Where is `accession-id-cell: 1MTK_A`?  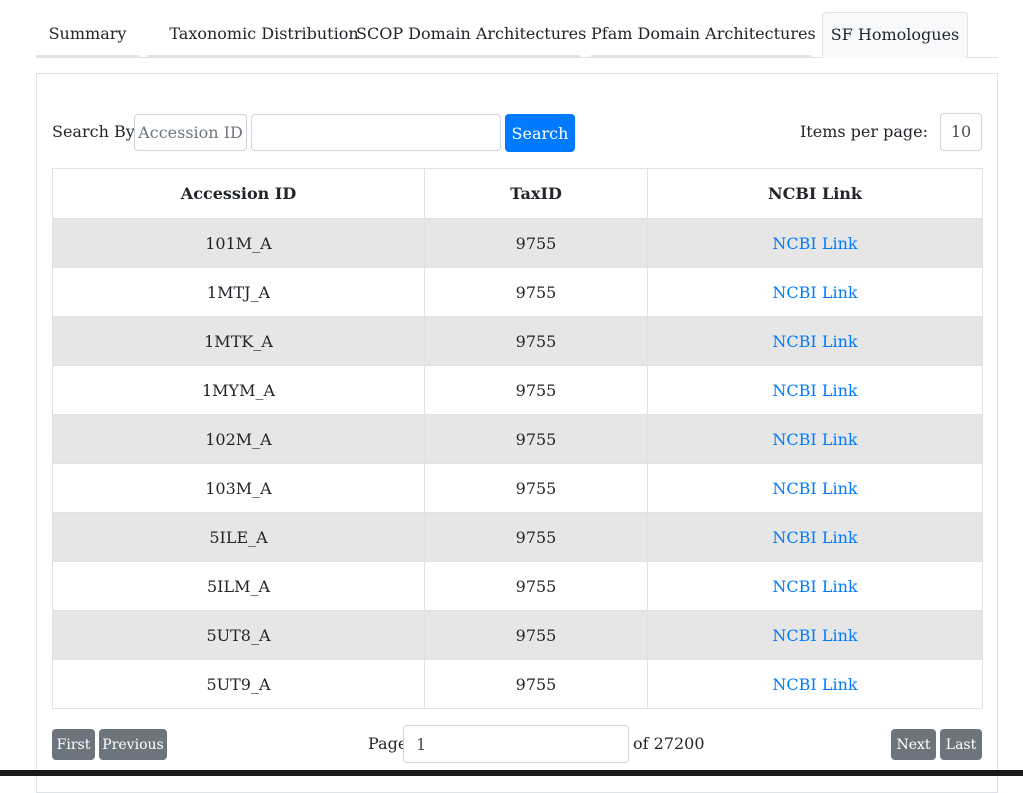
accession-id-cell: 1MTK_A is located at coordinates (238, 341).